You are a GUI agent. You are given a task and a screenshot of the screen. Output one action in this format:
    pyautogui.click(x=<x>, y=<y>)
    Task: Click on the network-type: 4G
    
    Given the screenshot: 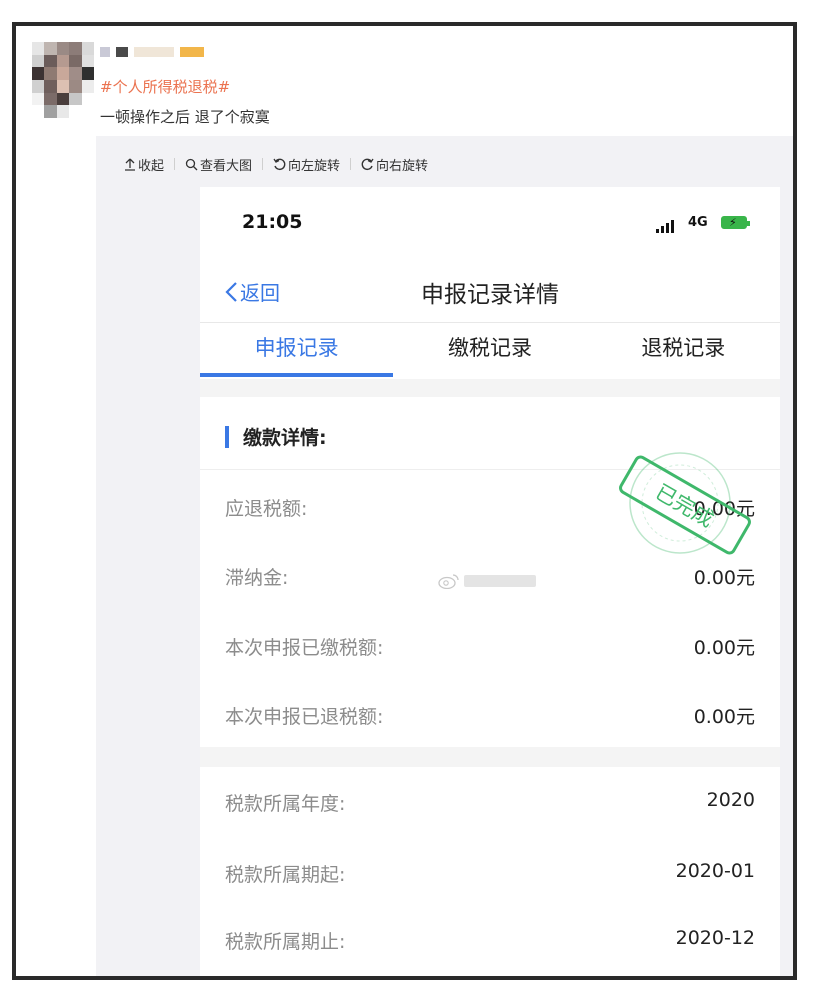 What is the action you would take?
    pyautogui.click(x=698, y=222)
    